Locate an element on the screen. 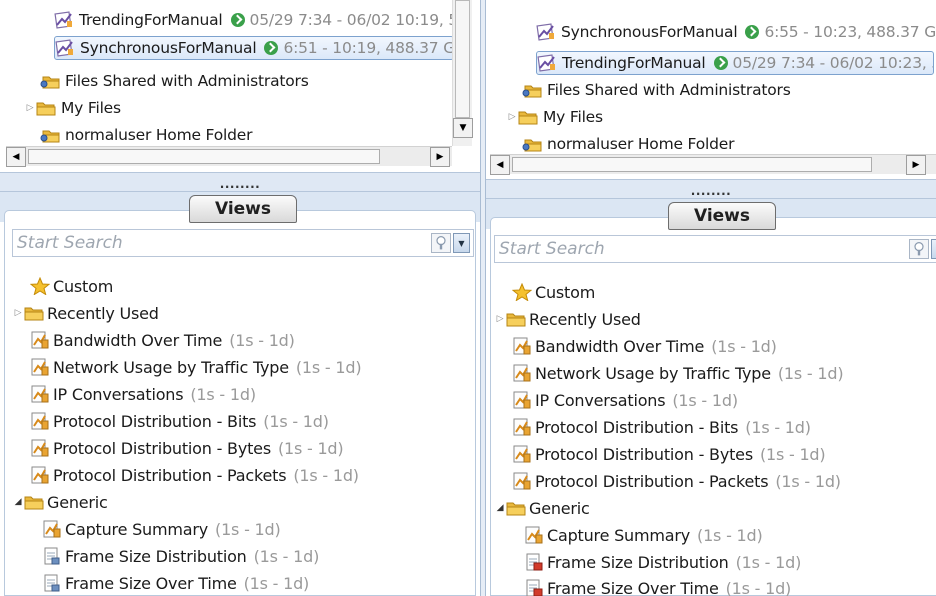 The height and width of the screenshot is (596, 936). scroll-down-button: ▼ is located at coordinates (463, 128).